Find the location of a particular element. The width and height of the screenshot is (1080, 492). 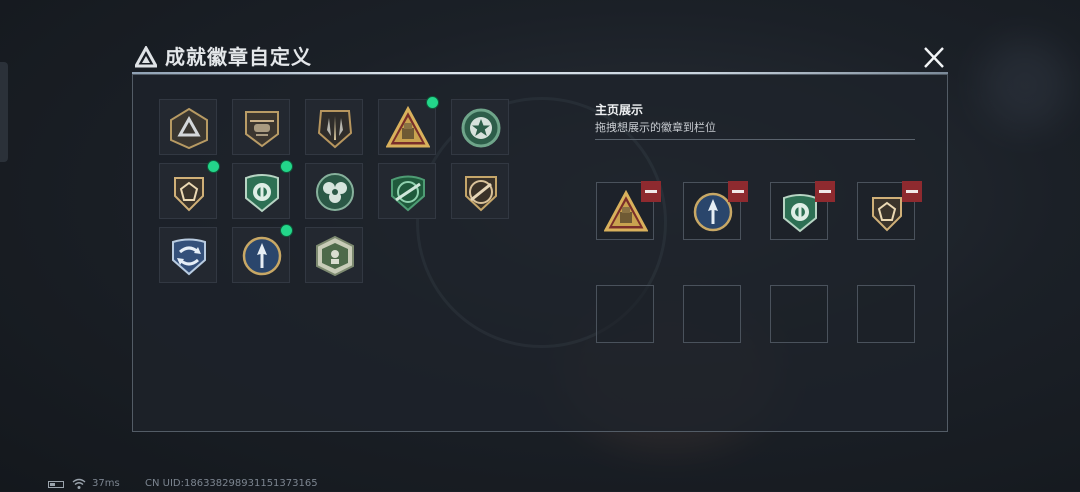

battery-icon is located at coordinates (56, 484).